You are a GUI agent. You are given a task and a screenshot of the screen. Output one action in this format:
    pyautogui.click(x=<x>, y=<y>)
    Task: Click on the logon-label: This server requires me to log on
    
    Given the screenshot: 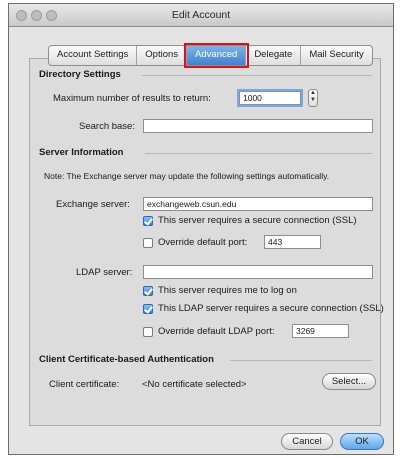 What is the action you would take?
    pyautogui.click(x=227, y=290)
    